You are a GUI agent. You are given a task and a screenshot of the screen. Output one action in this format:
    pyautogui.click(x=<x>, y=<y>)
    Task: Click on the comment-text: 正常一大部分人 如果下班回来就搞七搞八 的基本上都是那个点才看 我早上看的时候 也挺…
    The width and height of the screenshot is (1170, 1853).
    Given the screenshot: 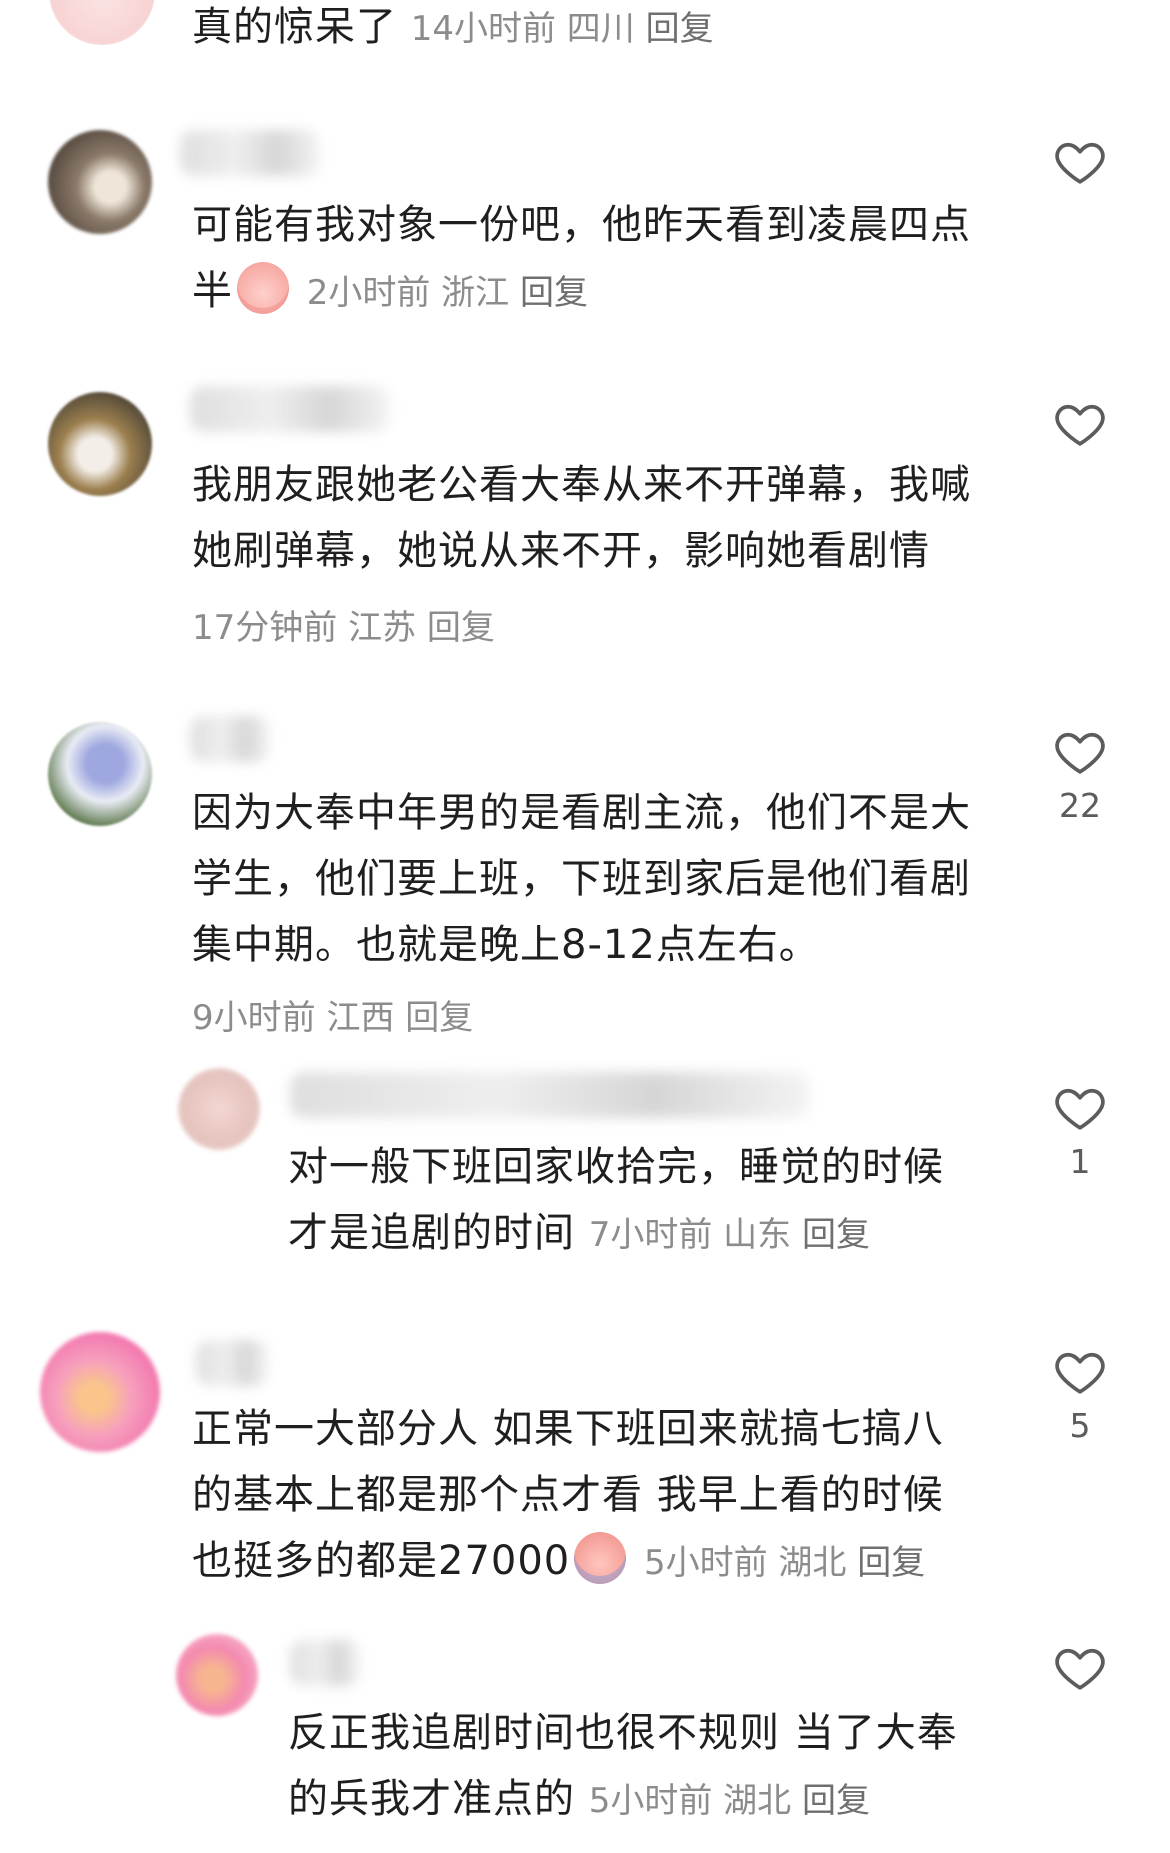 What is the action you would take?
    pyautogui.click(x=568, y=1495)
    